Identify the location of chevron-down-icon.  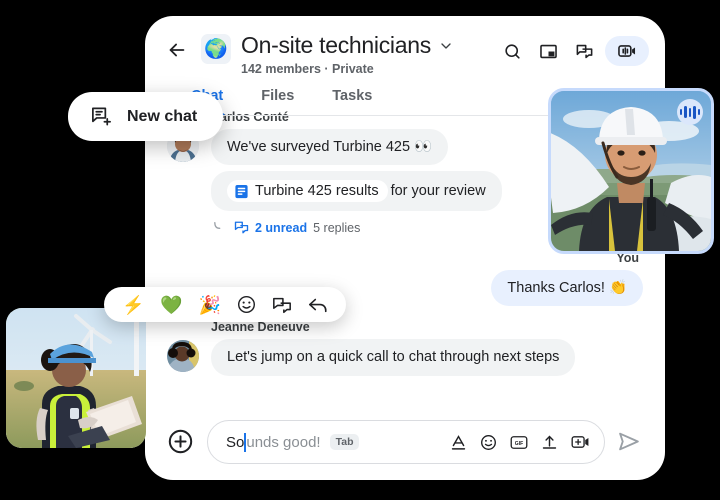
(446, 46).